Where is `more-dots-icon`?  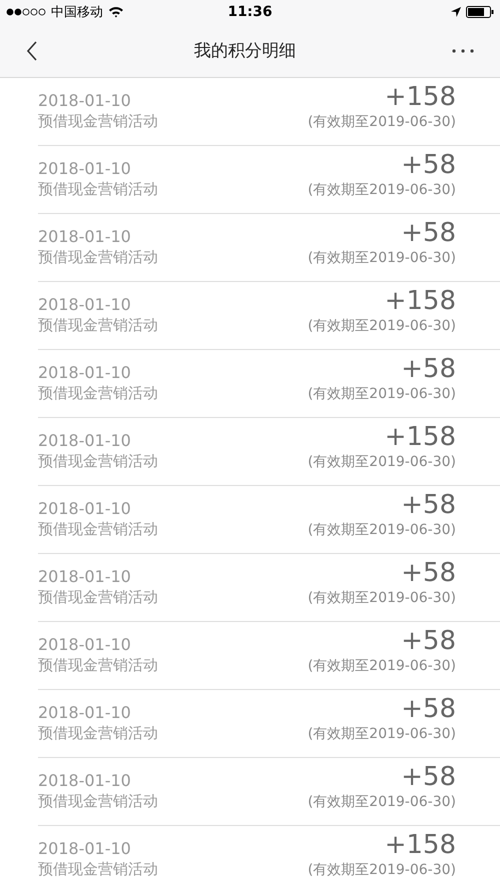
more-dots-icon is located at coordinates (463, 50).